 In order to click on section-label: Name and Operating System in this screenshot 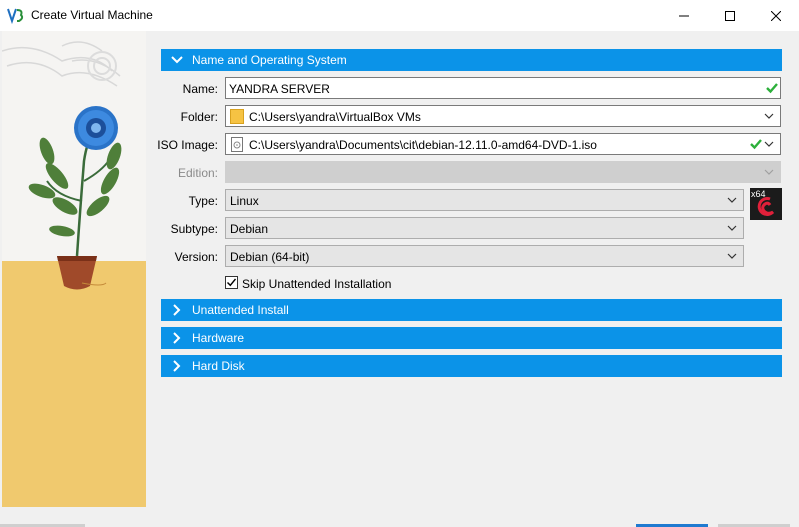, I will do `click(269, 60)`.